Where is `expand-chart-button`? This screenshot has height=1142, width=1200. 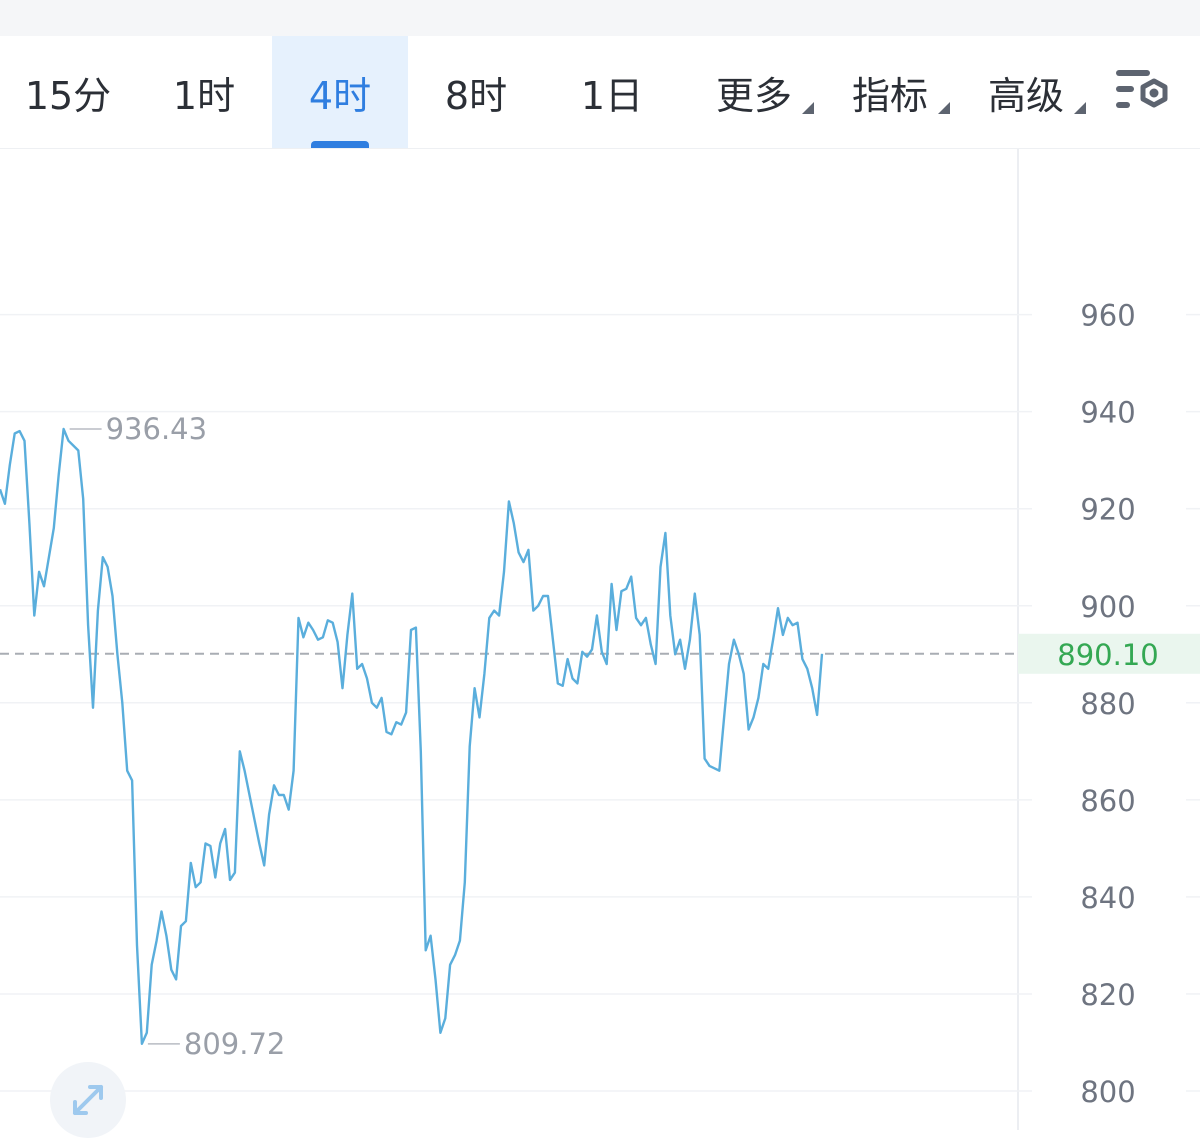 expand-chart-button is located at coordinates (88, 1100).